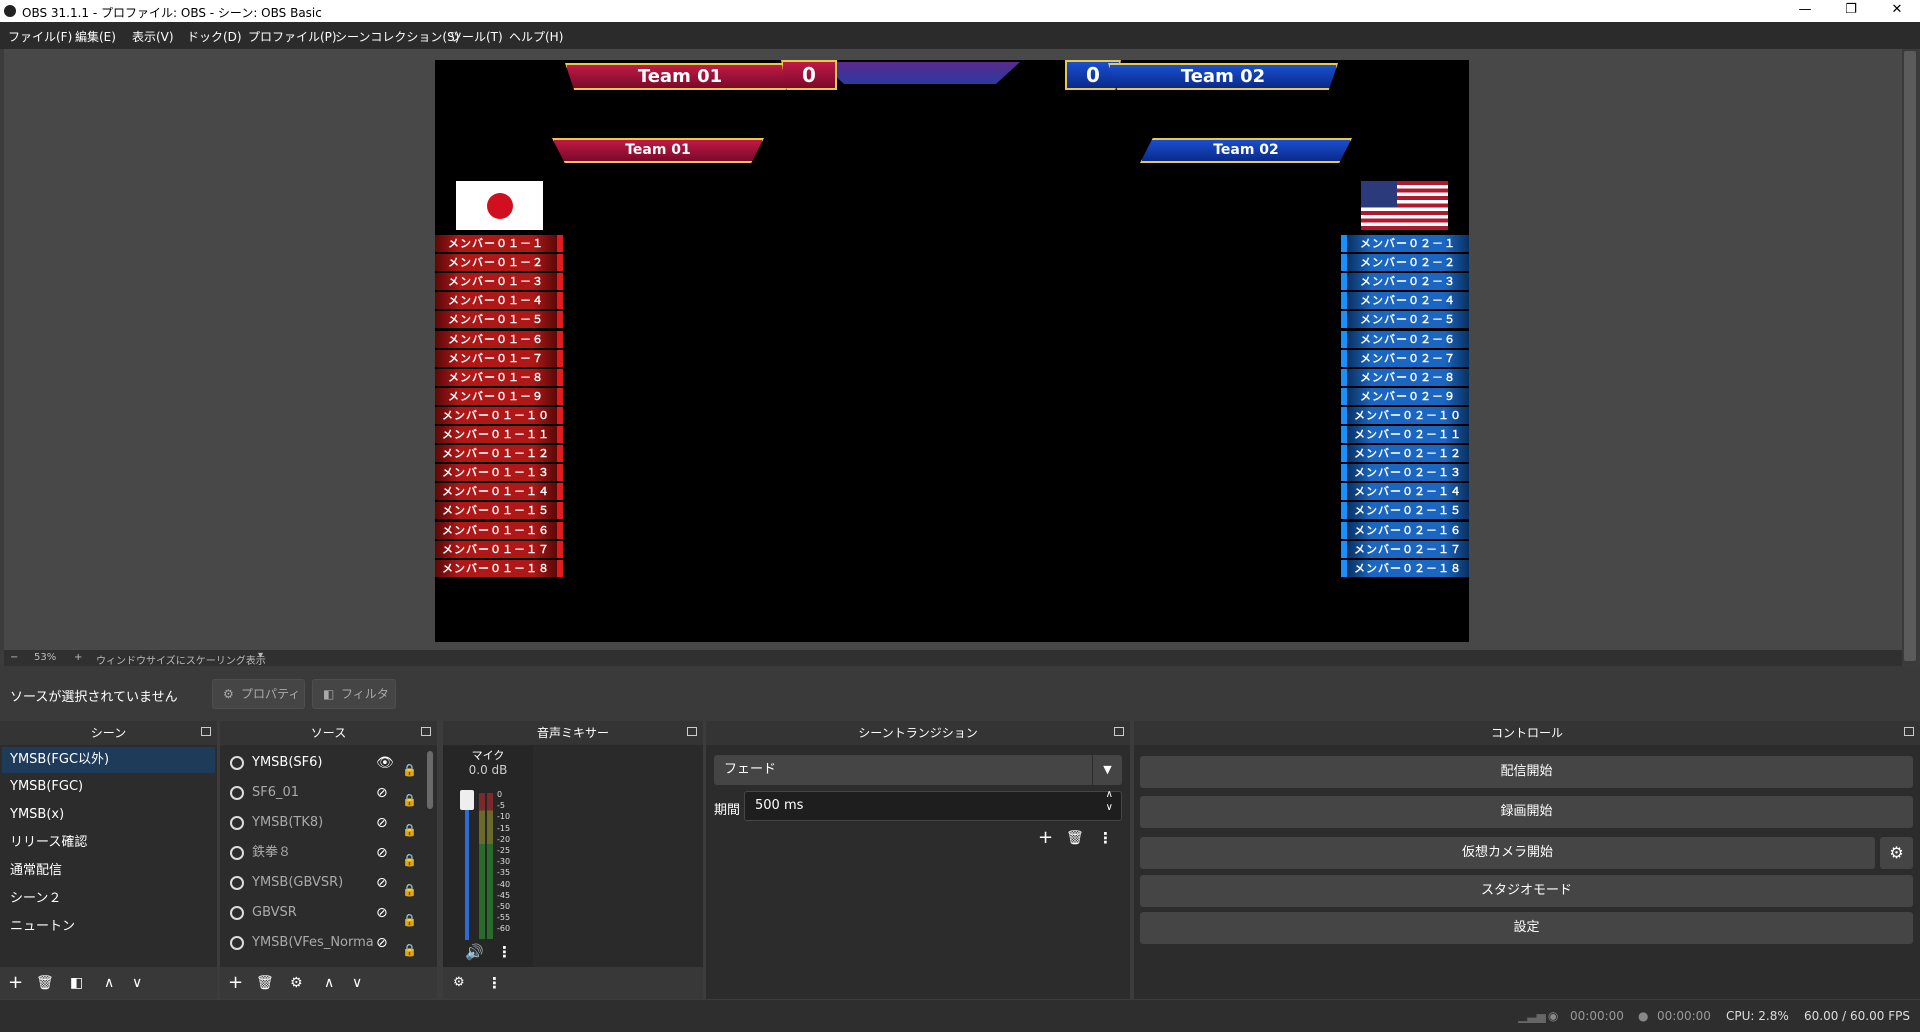 The width and height of the screenshot is (1920, 1032). Describe the element at coordinates (258, 694) in the screenshot. I see `properties-button: ⚙ プロパティ` at that location.